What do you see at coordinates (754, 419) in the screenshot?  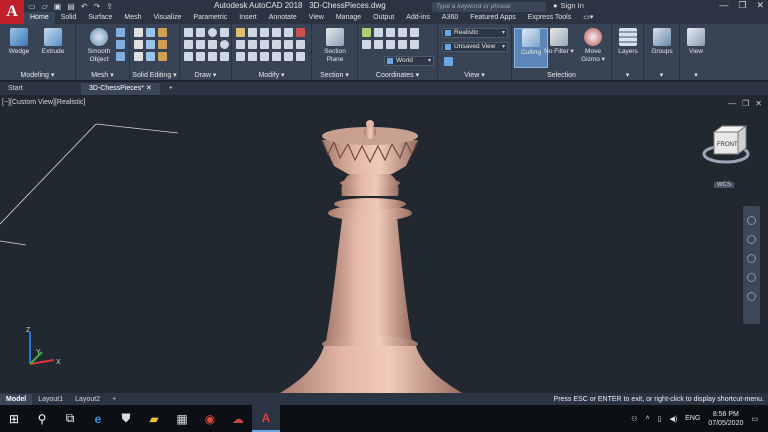 I see `notifications-icon: ▭` at bounding box center [754, 419].